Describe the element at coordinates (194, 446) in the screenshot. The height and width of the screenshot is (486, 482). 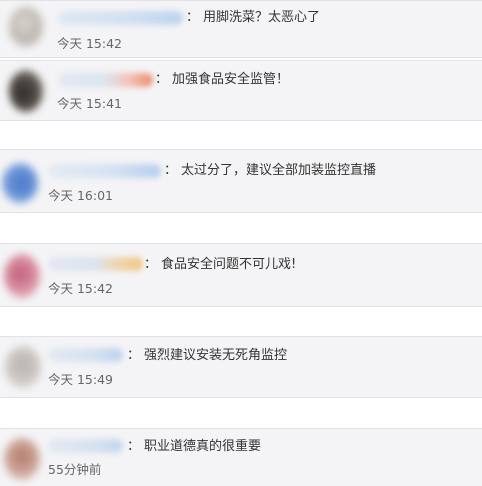
I see `comment-text: ：职业道德真的很重要` at that location.